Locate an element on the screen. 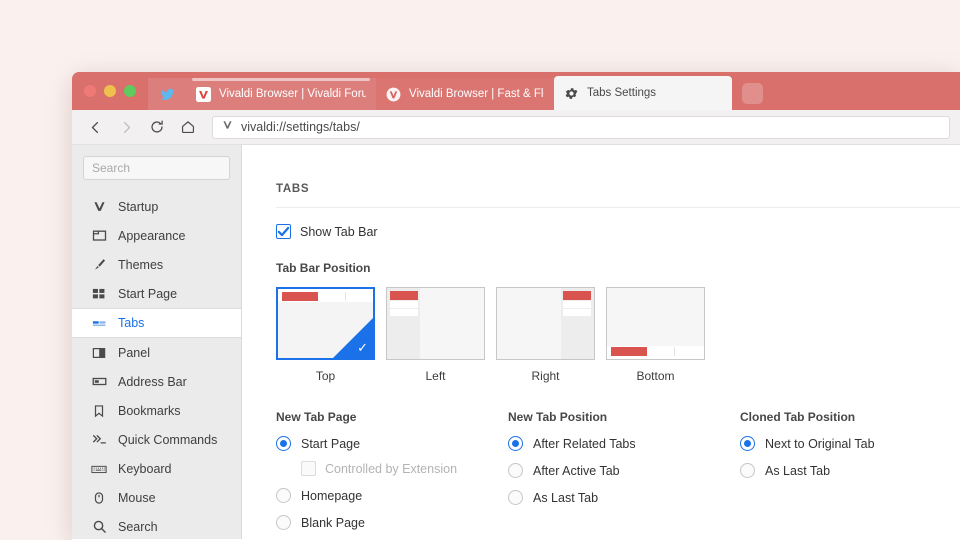 This screenshot has height=540, width=960. sidebar-item-quick-commands: Quick Commands is located at coordinates (156, 439).